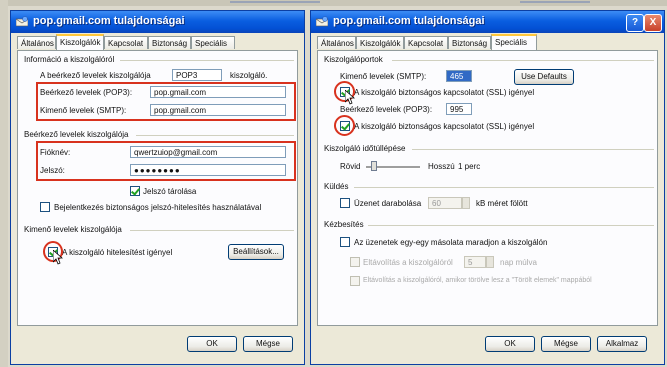 The width and height of the screenshot is (667, 367). I want to click on apply-button: Alkalmaz, so click(622, 344).